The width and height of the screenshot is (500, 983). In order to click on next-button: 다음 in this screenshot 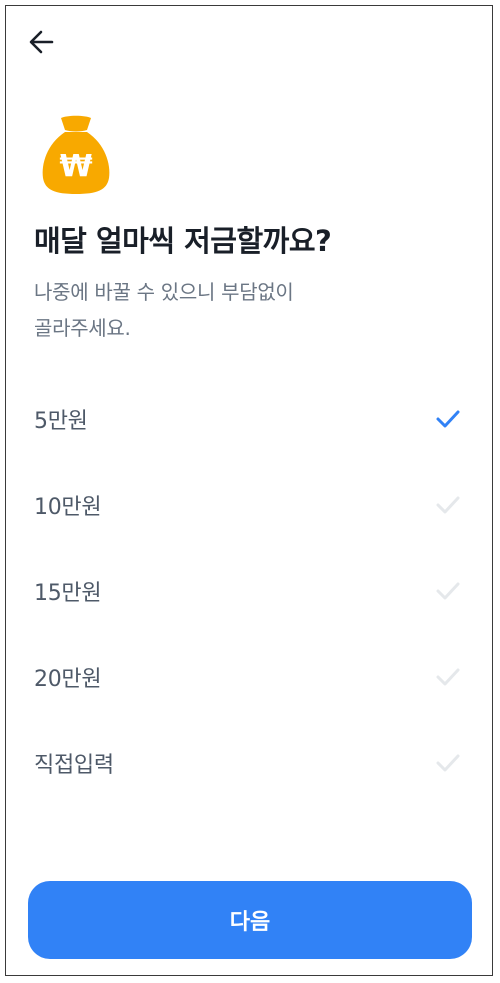, I will do `click(250, 920)`.